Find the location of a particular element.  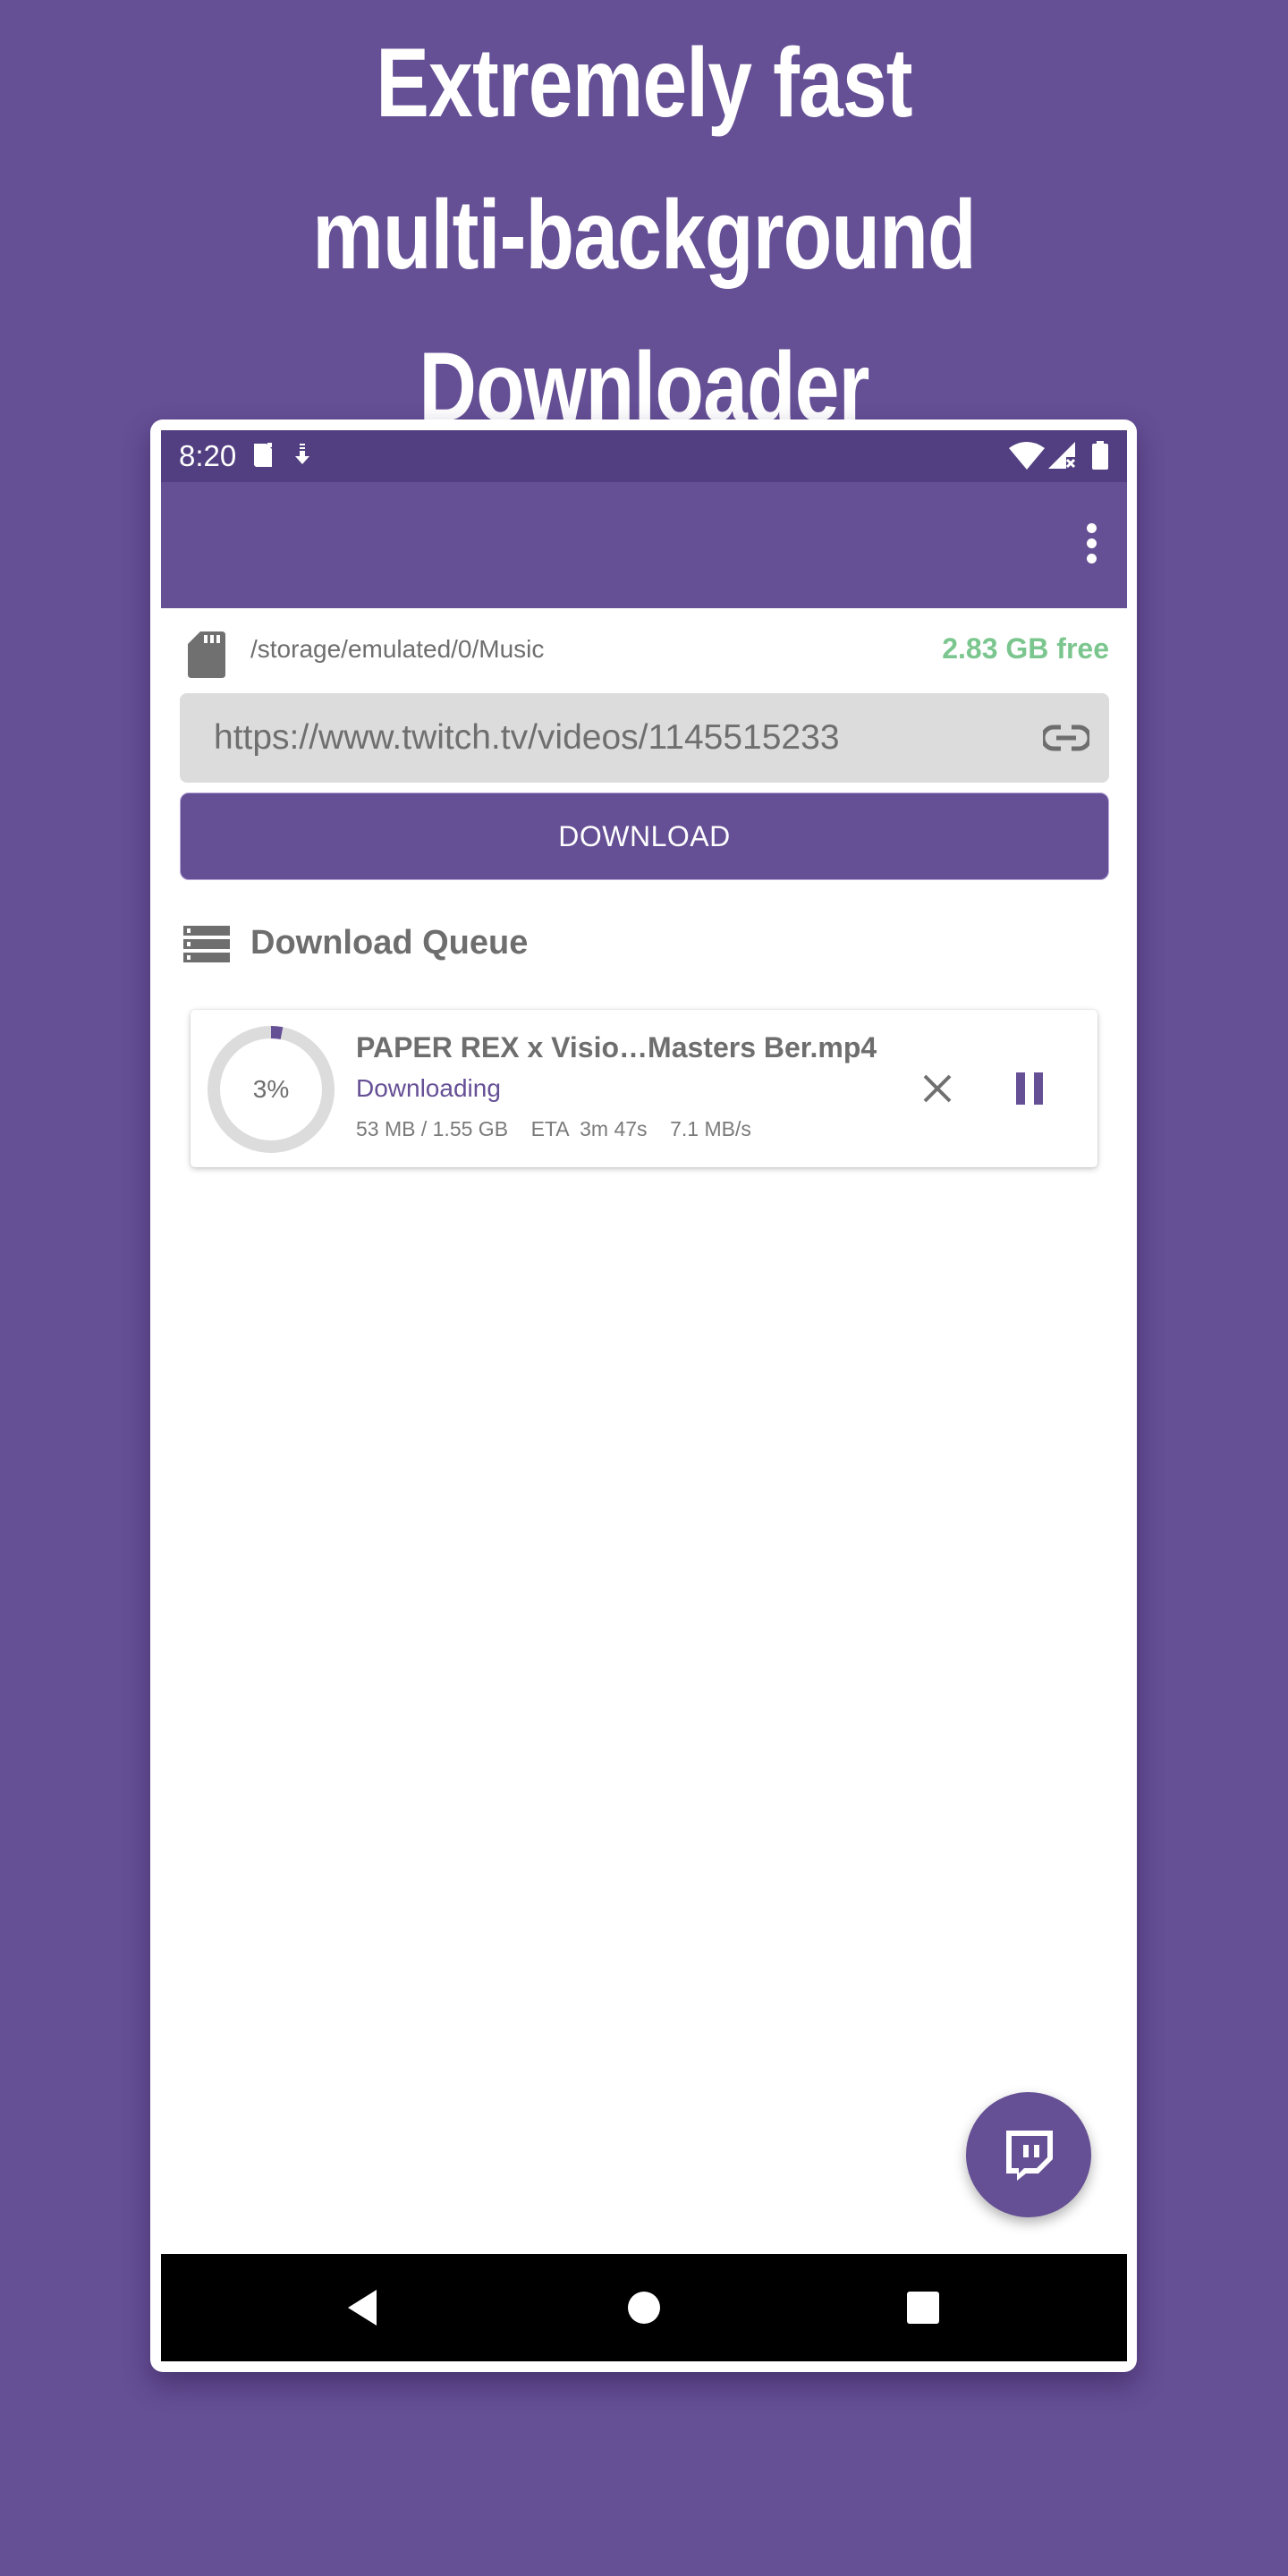

url-field is located at coordinates (644, 738).